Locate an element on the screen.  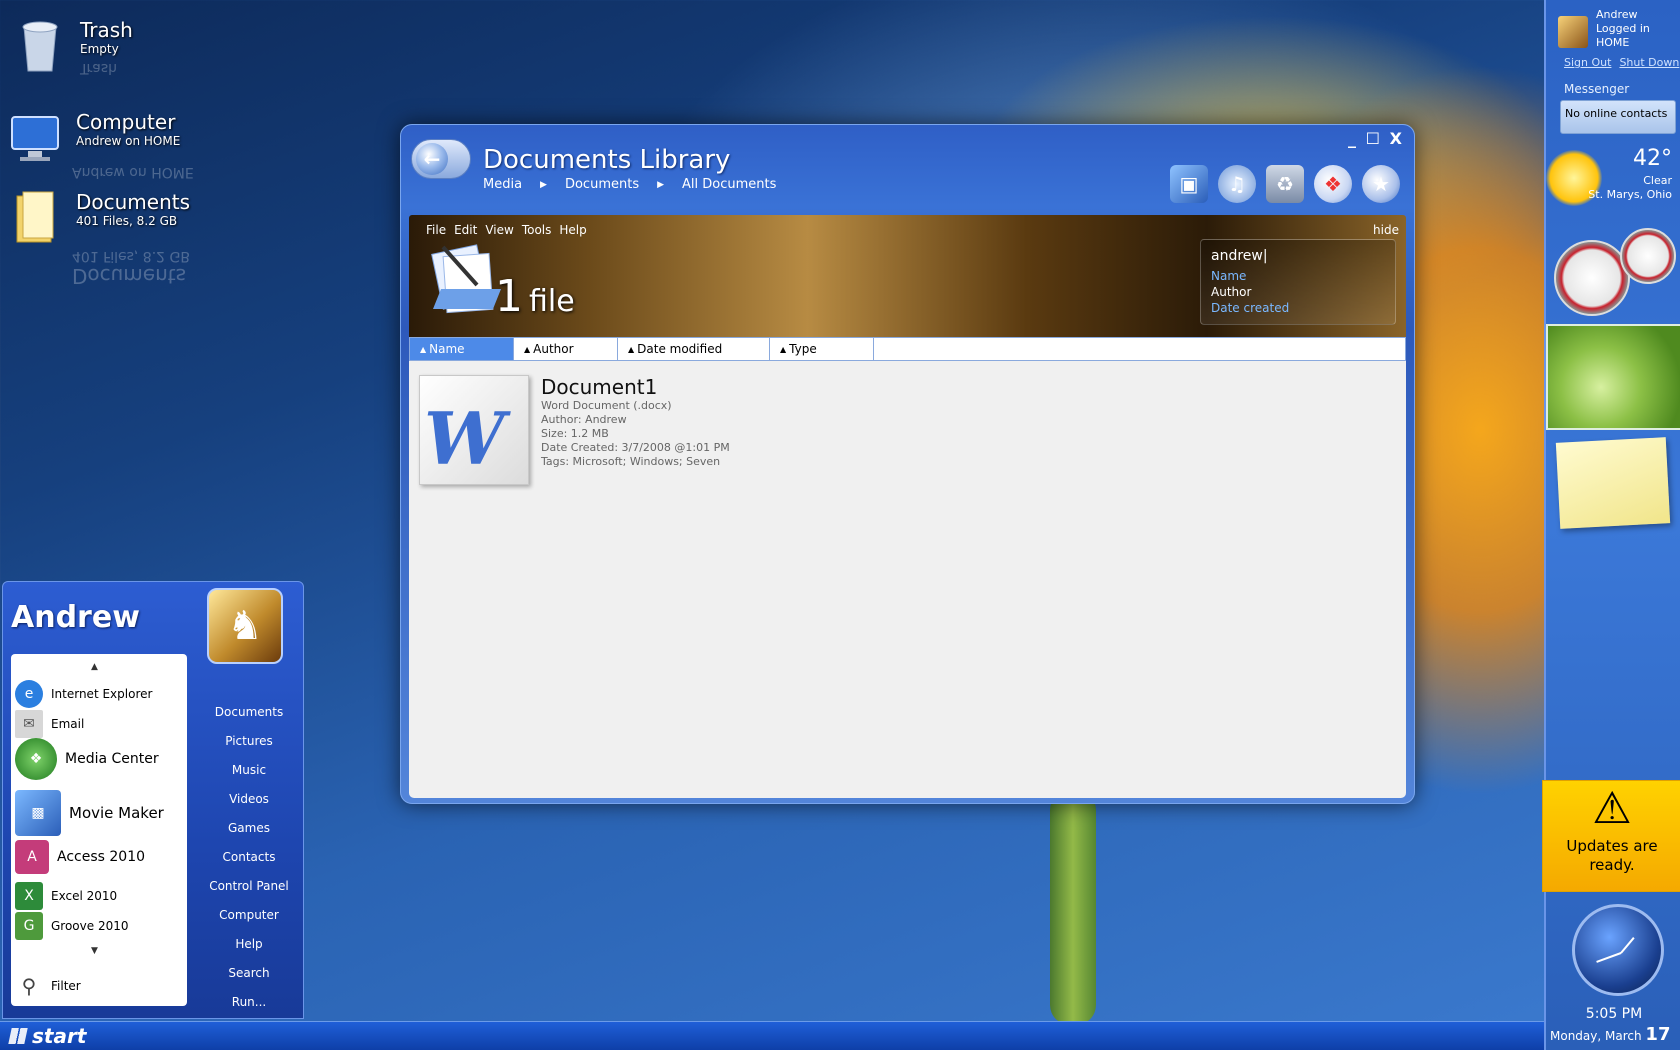
warning-icon: ⚠ is located at coordinates (1612, 808).